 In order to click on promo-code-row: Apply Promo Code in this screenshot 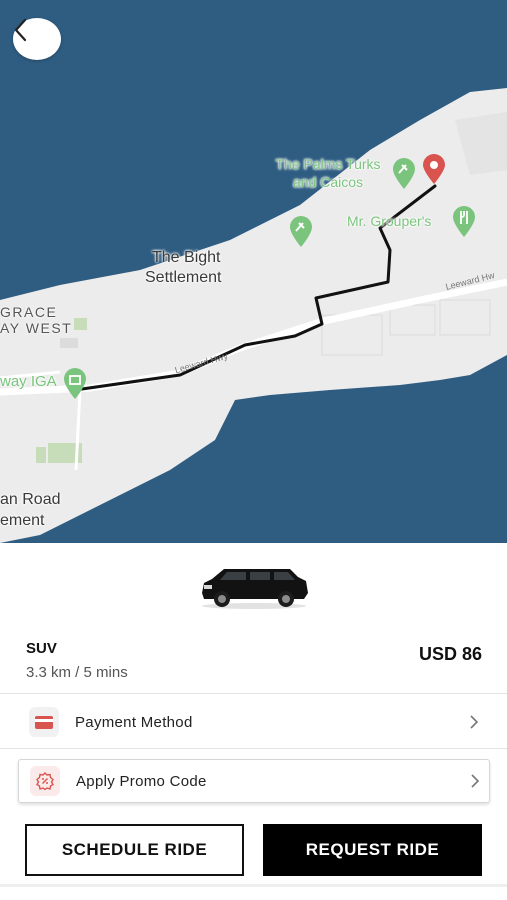, I will do `click(254, 781)`.